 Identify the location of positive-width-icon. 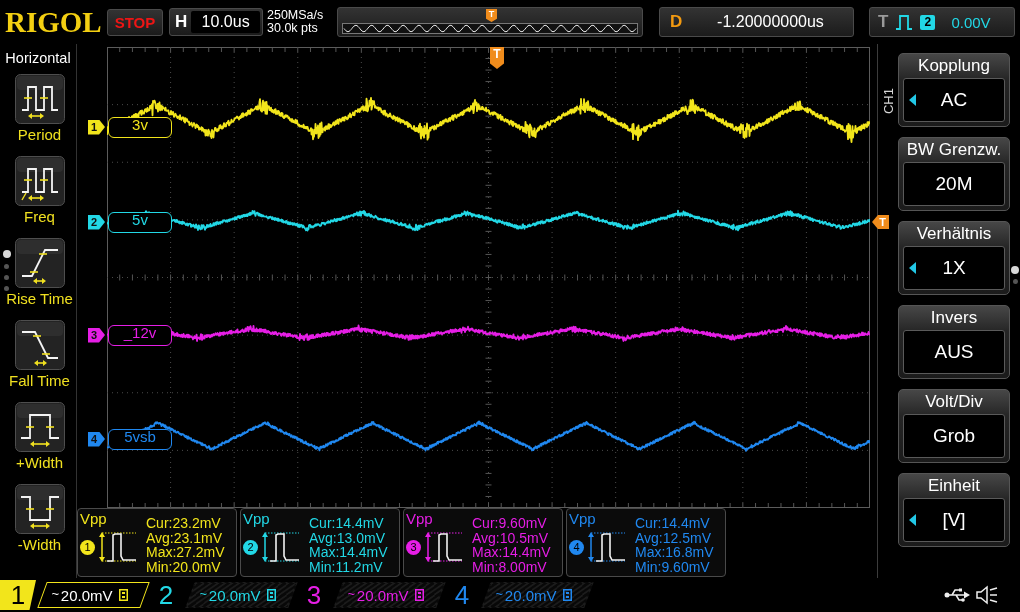
(39, 427).